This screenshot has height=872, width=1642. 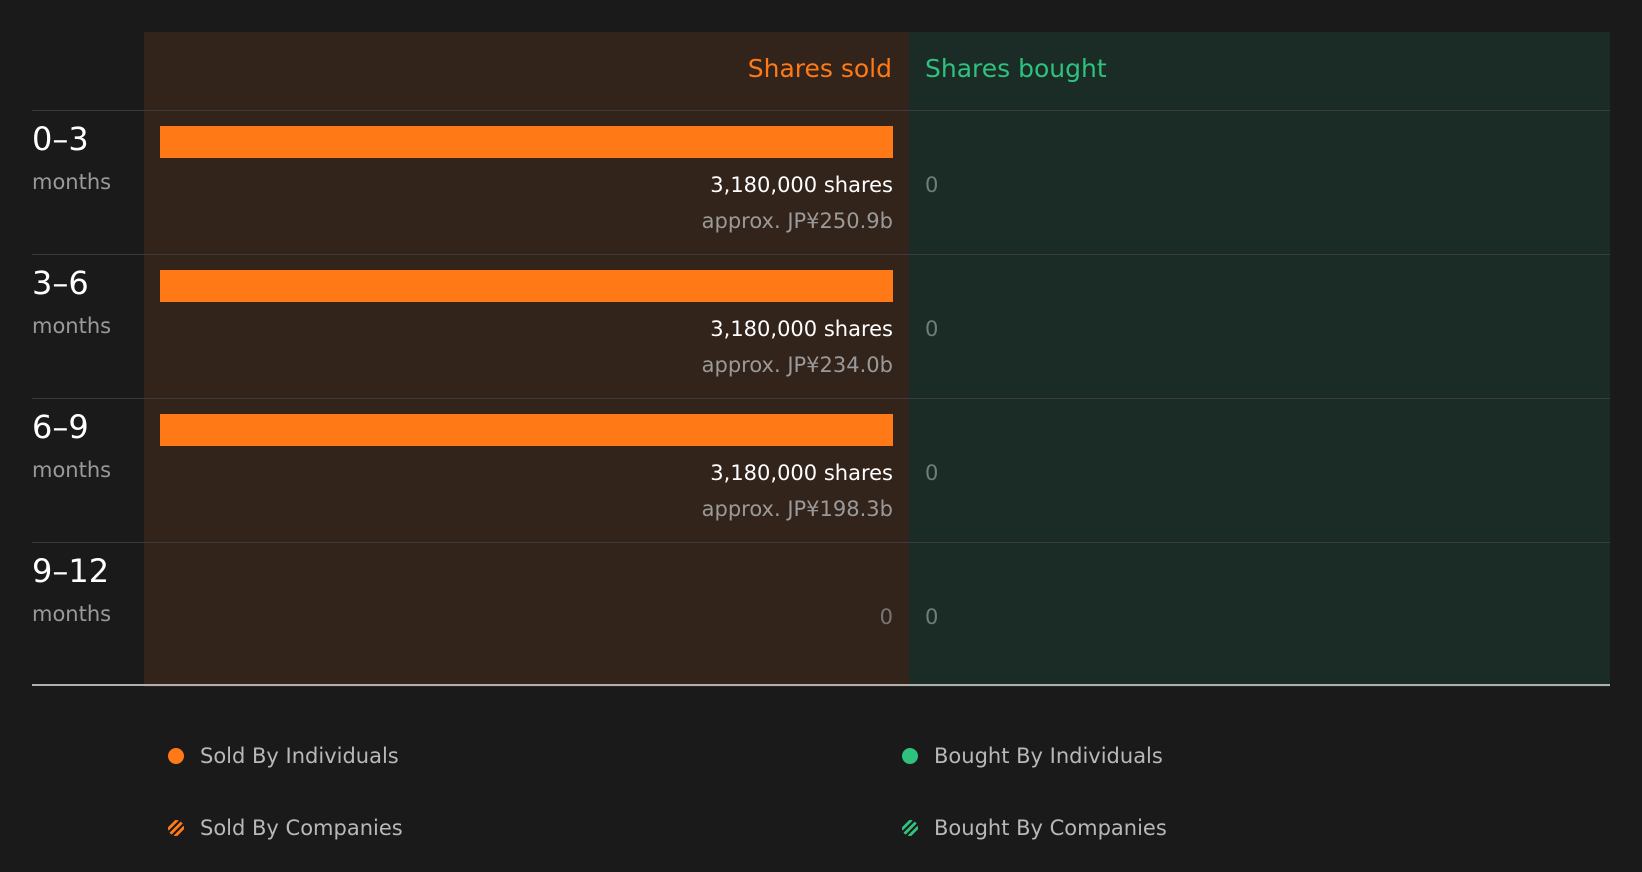 I want to click on legend-label: Sold By Companies, so click(x=301, y=828).